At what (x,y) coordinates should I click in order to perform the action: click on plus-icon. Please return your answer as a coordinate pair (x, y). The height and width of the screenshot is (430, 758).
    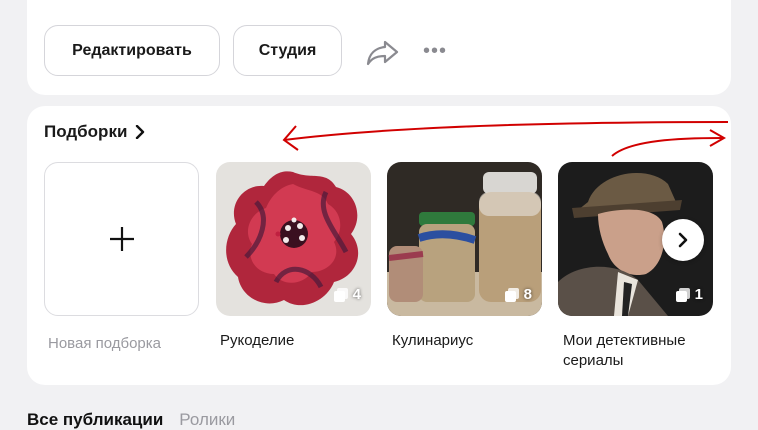
    Looking at the image, I should click on (121, 239).